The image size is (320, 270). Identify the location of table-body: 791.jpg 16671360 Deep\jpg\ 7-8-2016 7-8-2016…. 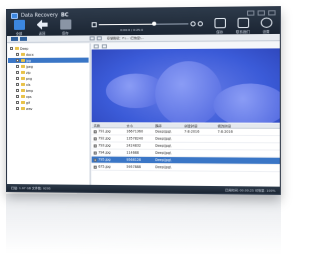
(186, 150).